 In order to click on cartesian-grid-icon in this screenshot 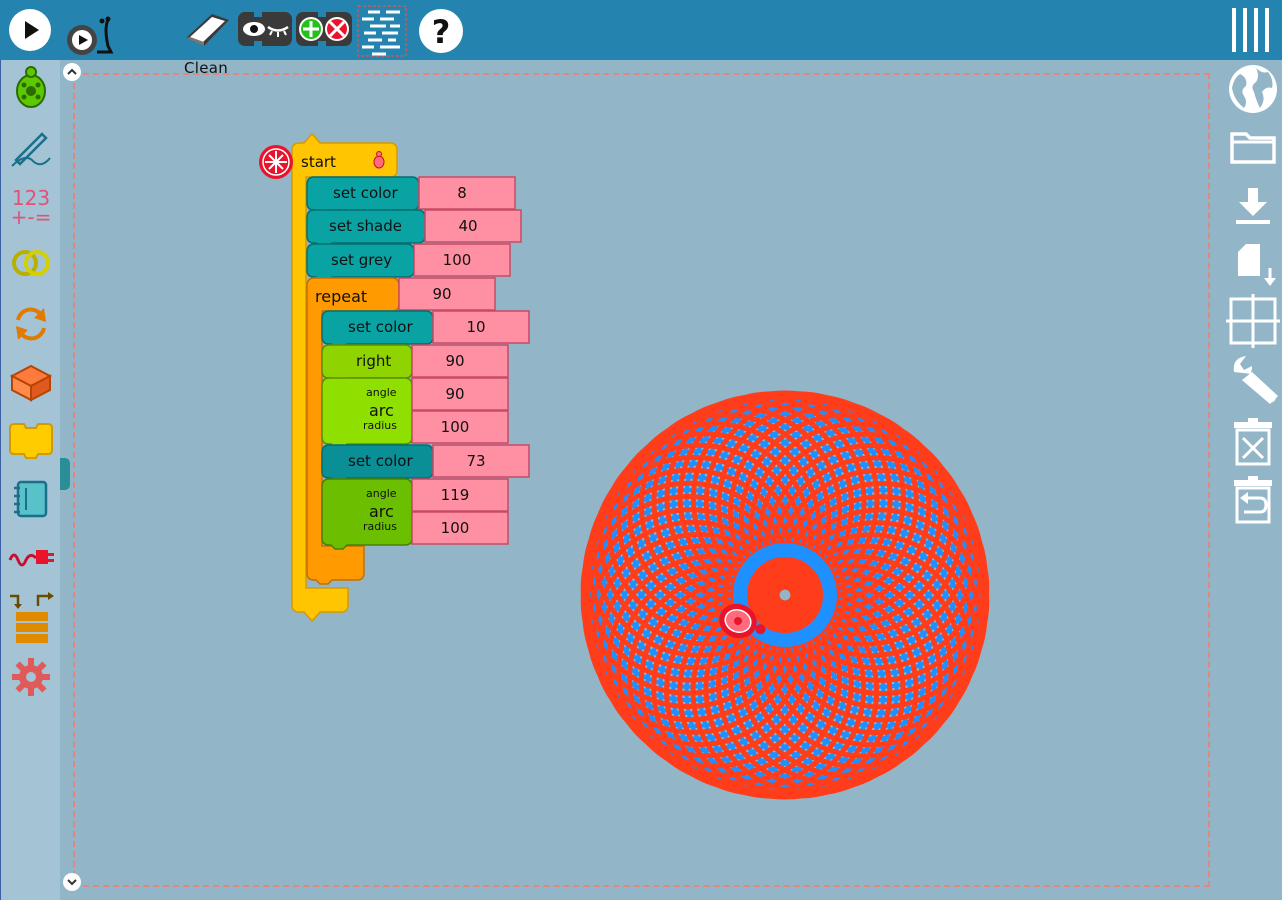, I will do `click(1253, 321)`.